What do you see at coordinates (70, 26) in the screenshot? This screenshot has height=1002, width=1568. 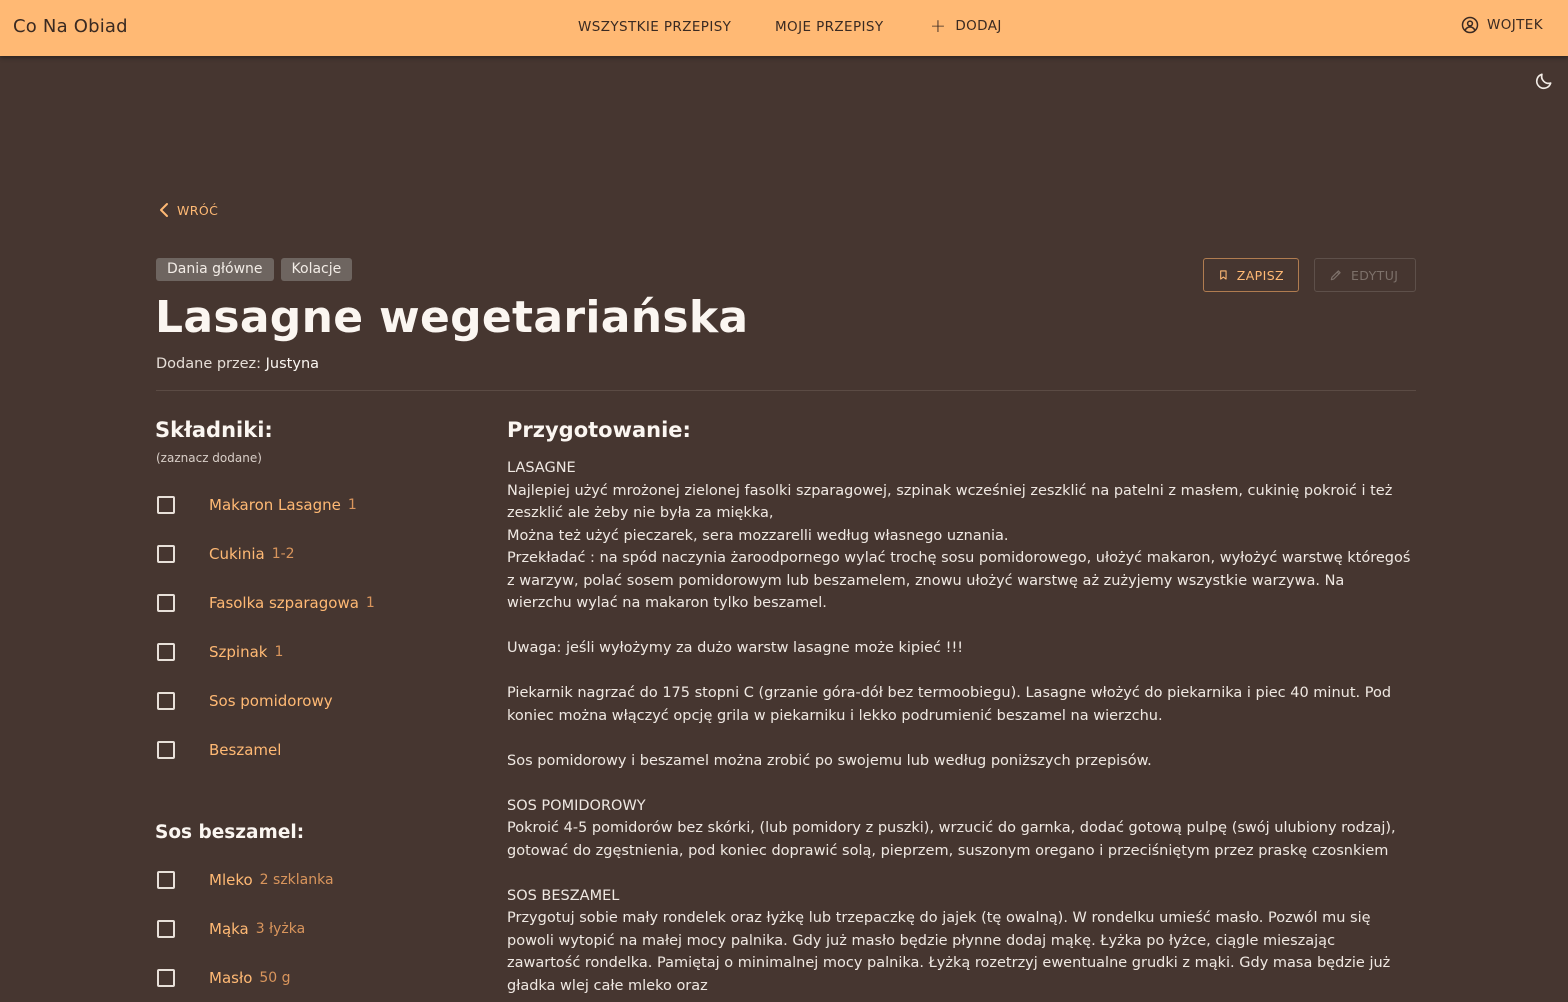 I see `brand-logo: Co Na Obiad` at bounding box center [70, 26].